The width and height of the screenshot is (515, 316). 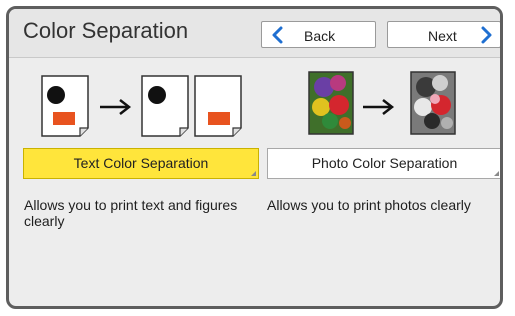 What do you see at coordinates (331, 103) in the screenshot?
I see `color-photo-icon` at bounding box center [331, 103].